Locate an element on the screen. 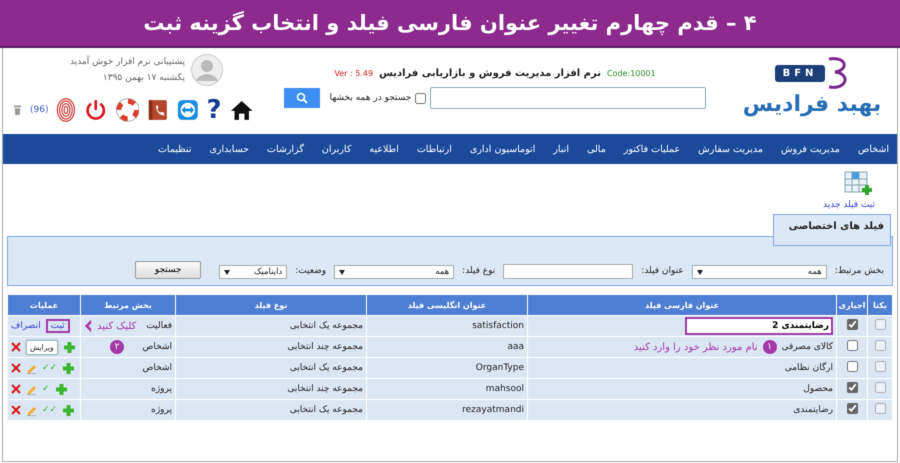 This screenshot has width=900, height=463. table-cell: محصول is located at coordinates (818, 389).